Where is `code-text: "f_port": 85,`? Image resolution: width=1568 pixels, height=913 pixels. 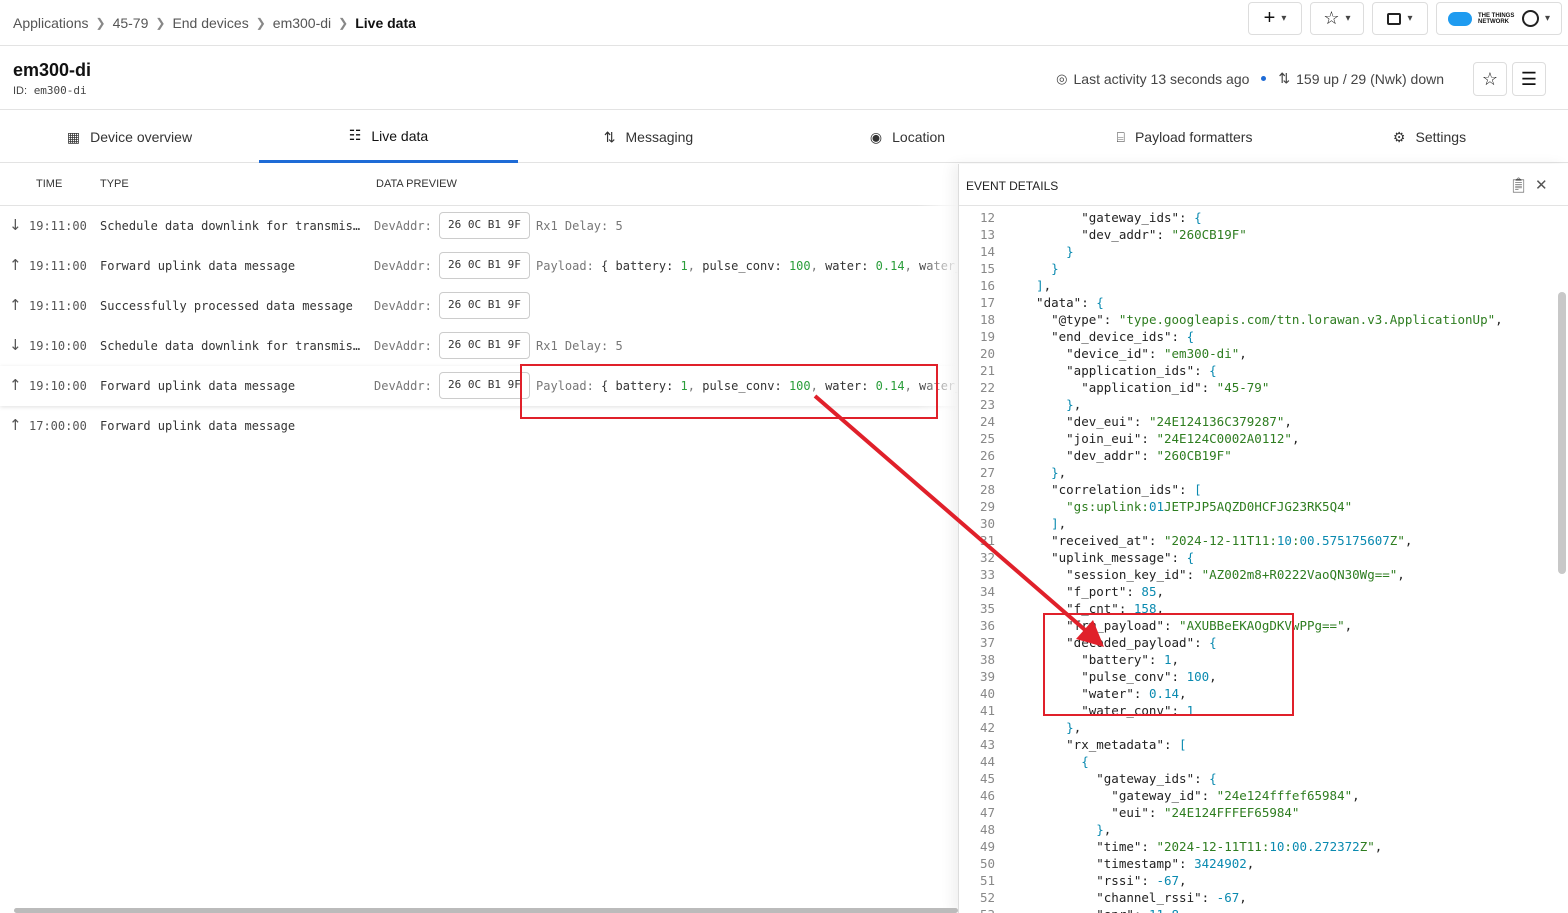 code-text: "f_port": 85, is located at coordinates (1093, 591).